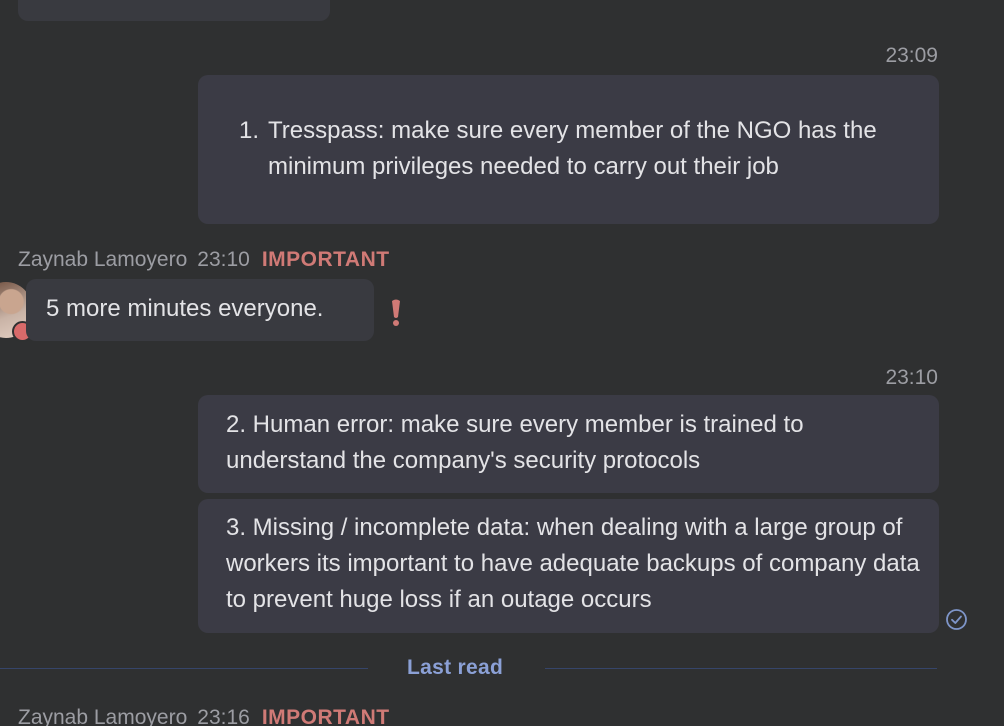 This screenshot has height=726, width=1004. I want to click on message-bubble-previous, so click(174, 10).